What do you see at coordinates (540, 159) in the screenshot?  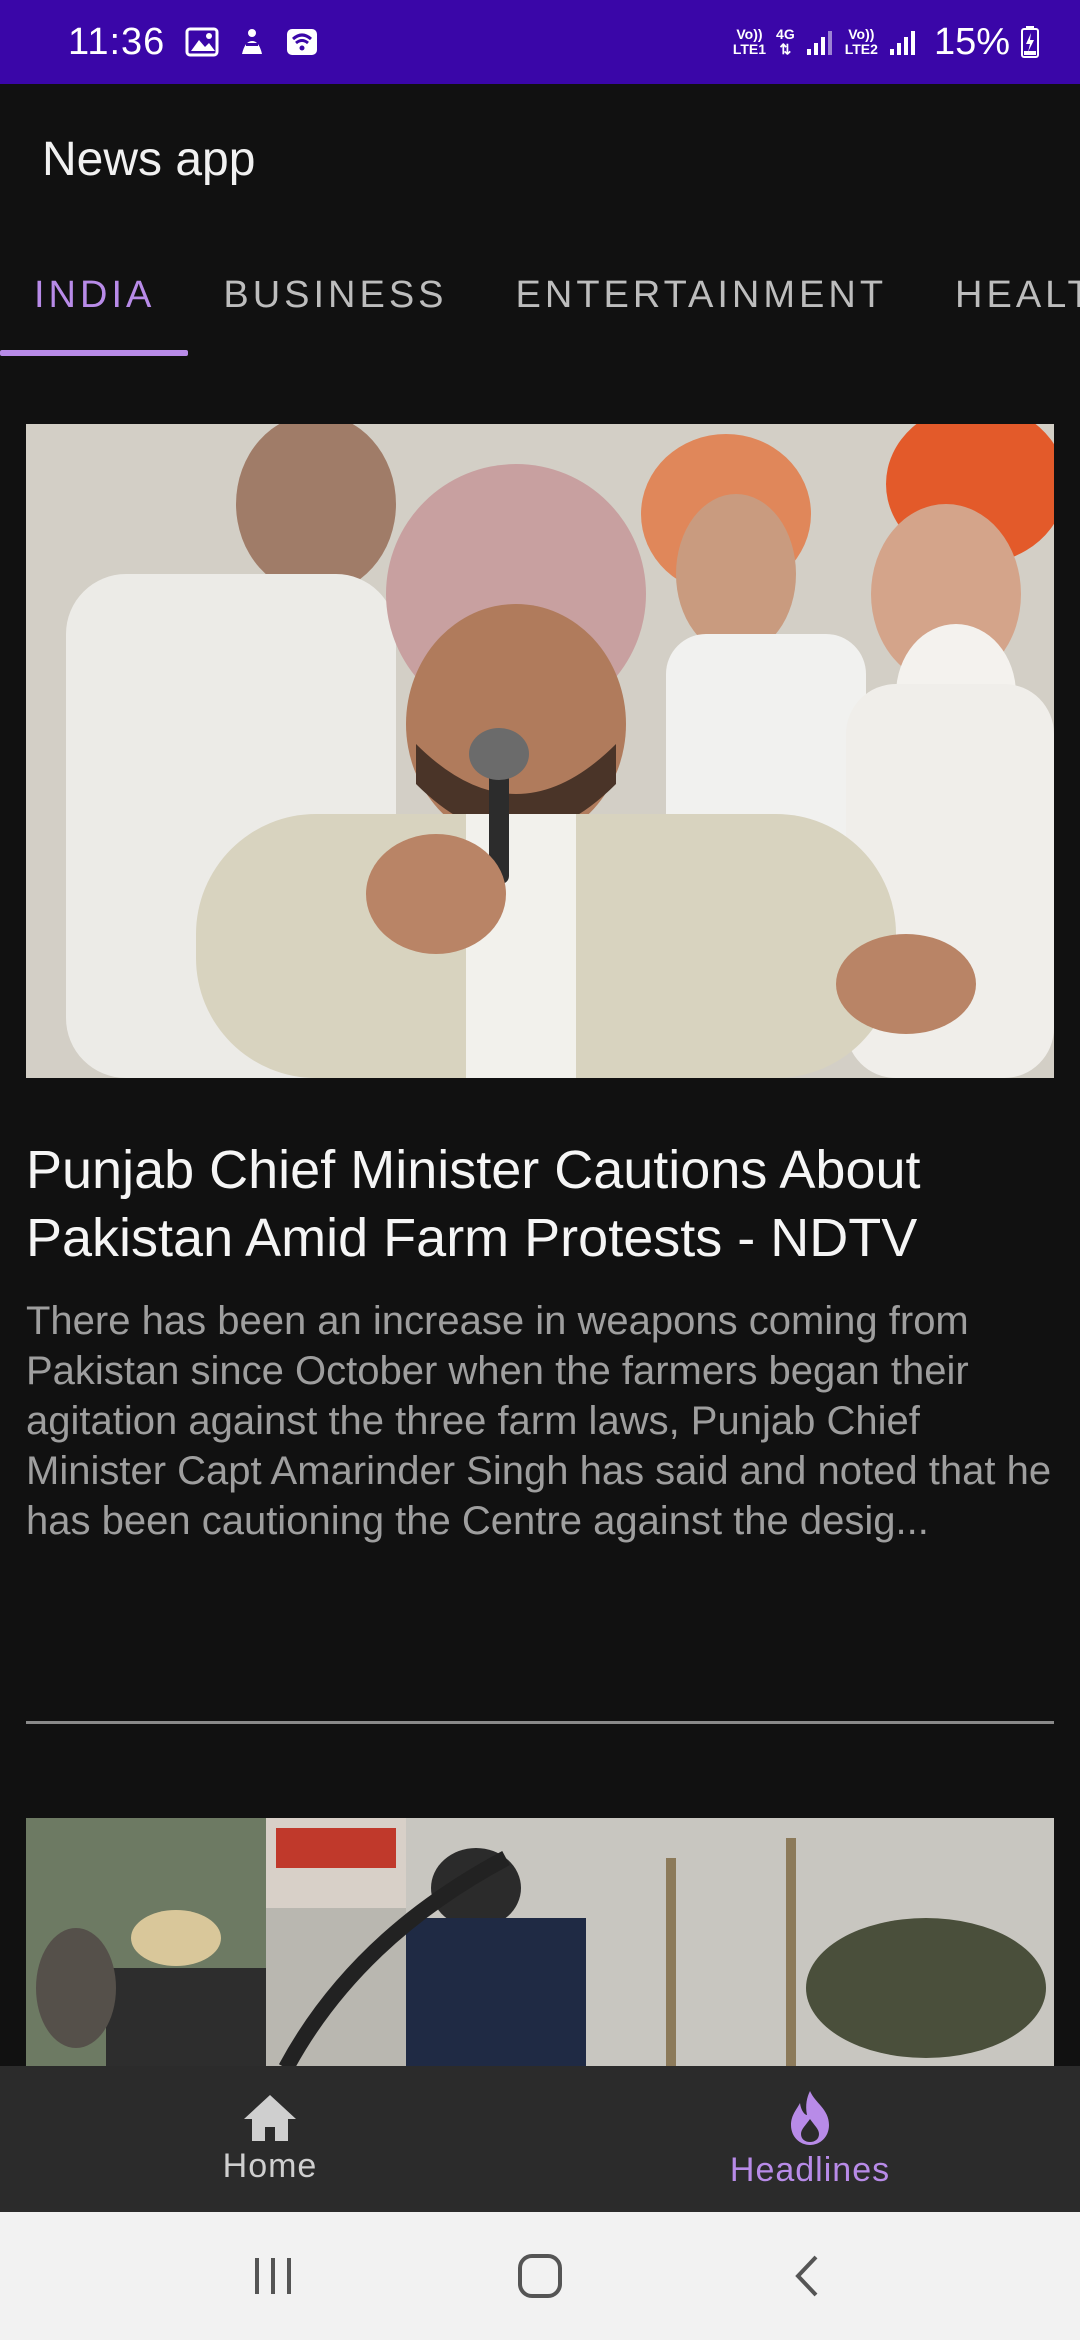 I see `app-bar: News app` at bounding box center [540, 159].